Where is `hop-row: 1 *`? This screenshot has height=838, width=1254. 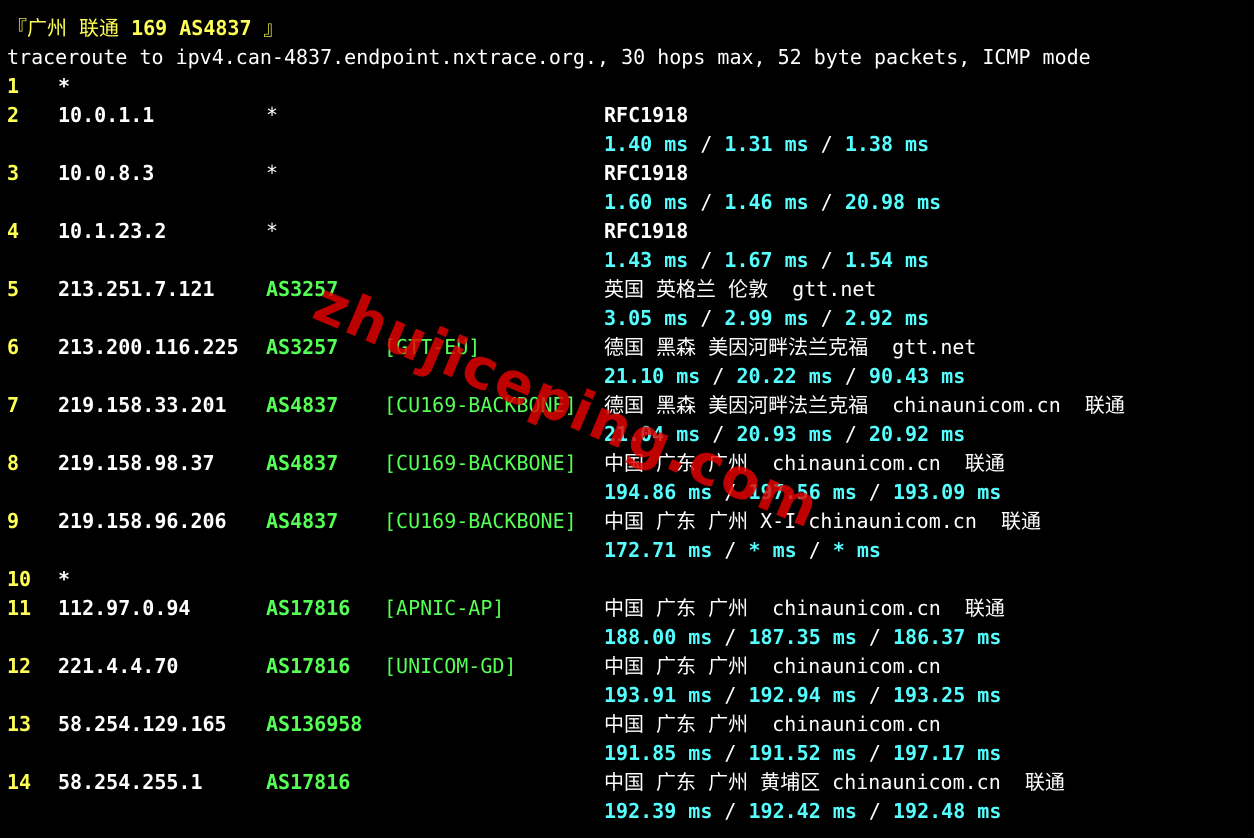 hop-row: 1 * is located at coordinates (627, 86).